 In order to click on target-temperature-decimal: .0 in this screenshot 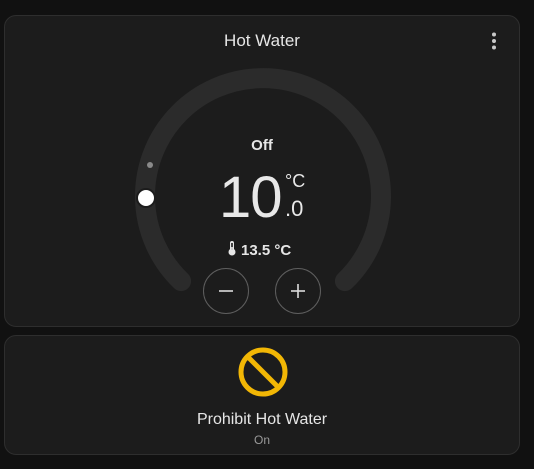, I will do `click(294, 208)`.